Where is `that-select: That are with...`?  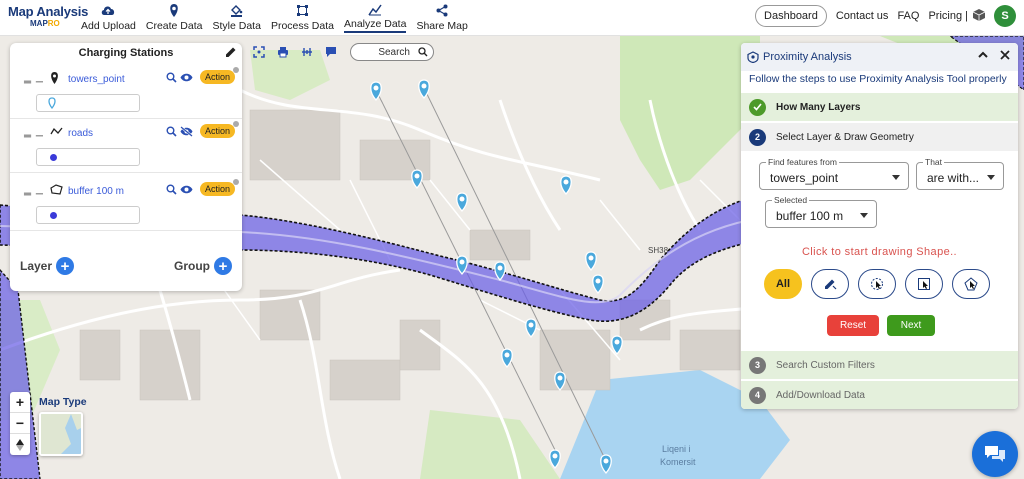
that-select: That are with... is located at coordinates (960, 173).